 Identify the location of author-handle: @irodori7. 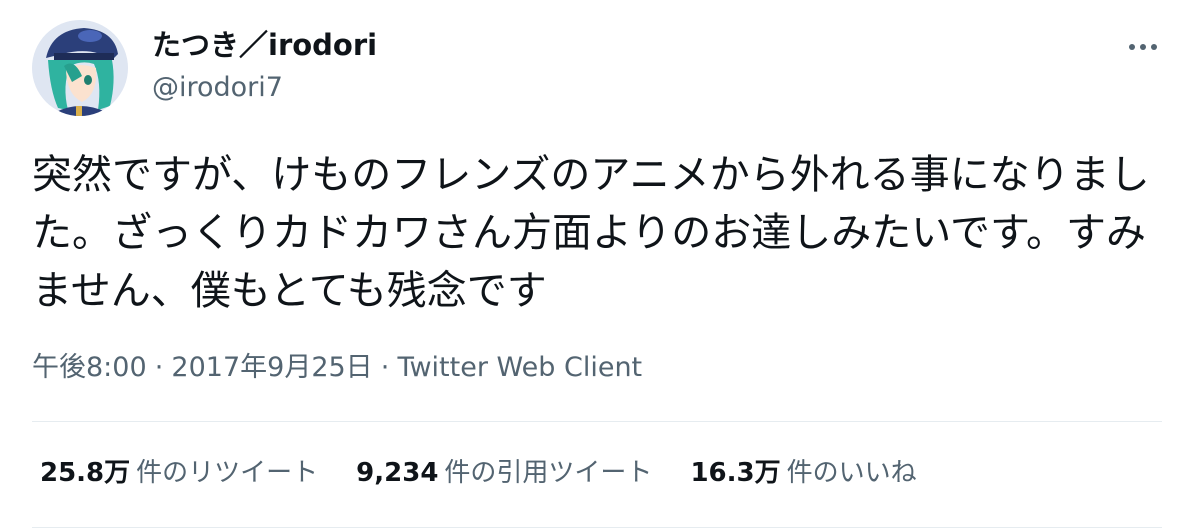
(217, 88).